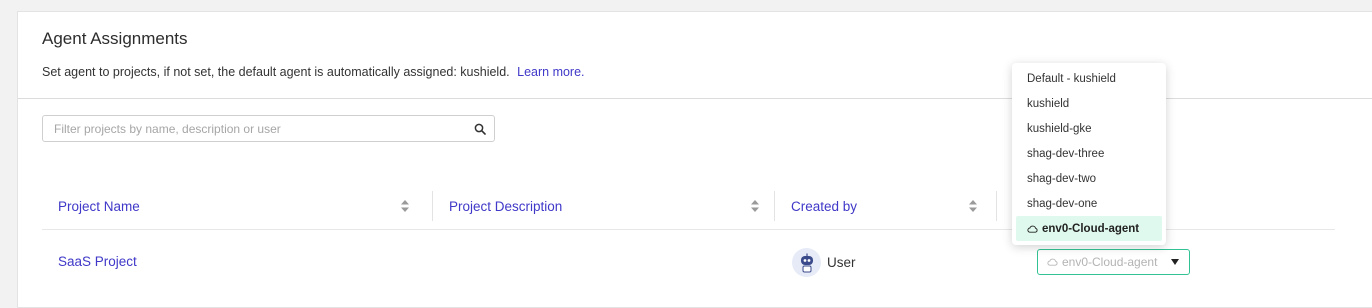 The width and height of the screenshot is (1372, 308). I want to click on agent-option: Default - kushield, so click(1089, 78).